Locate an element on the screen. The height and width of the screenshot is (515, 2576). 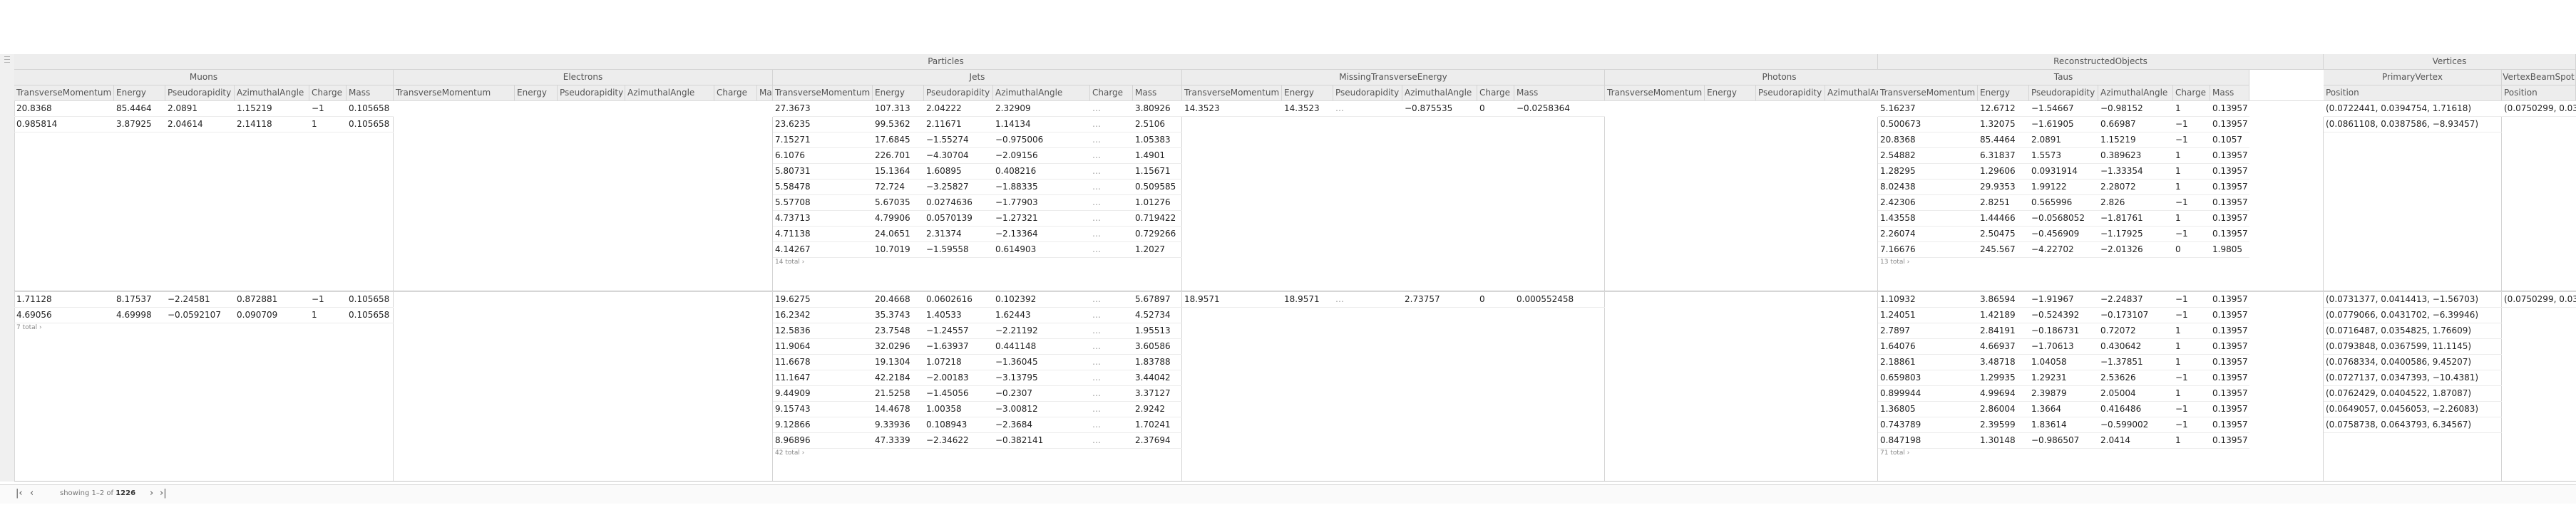
cell-jets-transverse-momentum: 4.73713 is located at coordinates (793, 218).